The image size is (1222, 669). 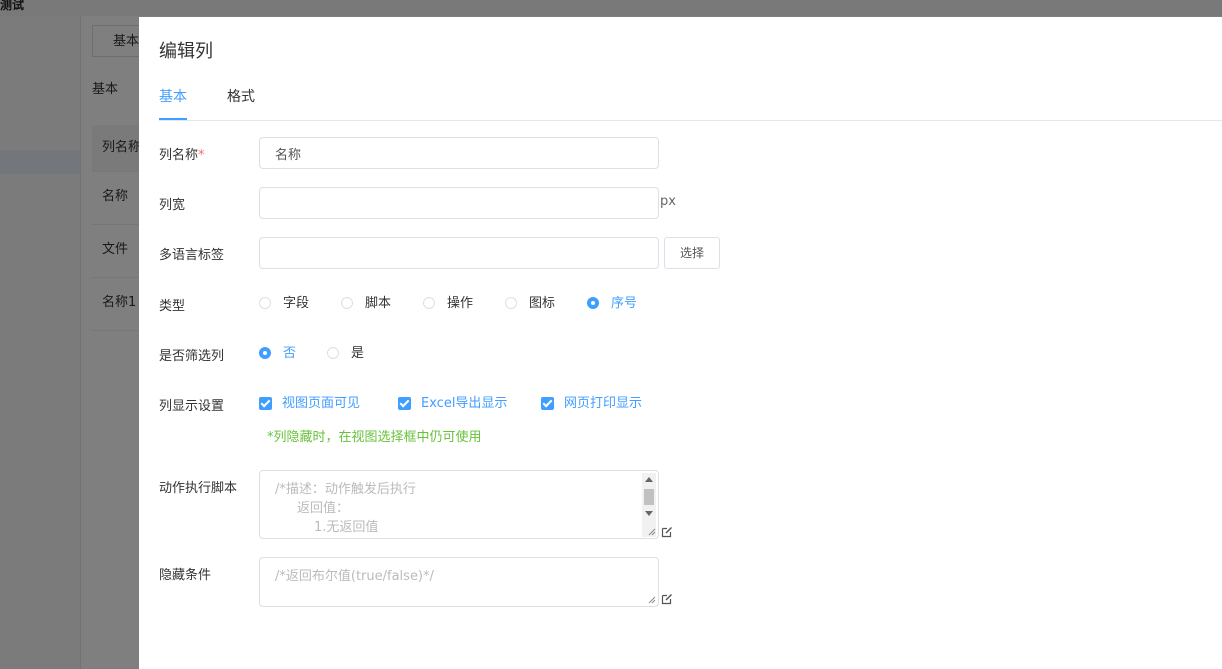 I want to click on scroll-thumb, so click(x=649, y=497).